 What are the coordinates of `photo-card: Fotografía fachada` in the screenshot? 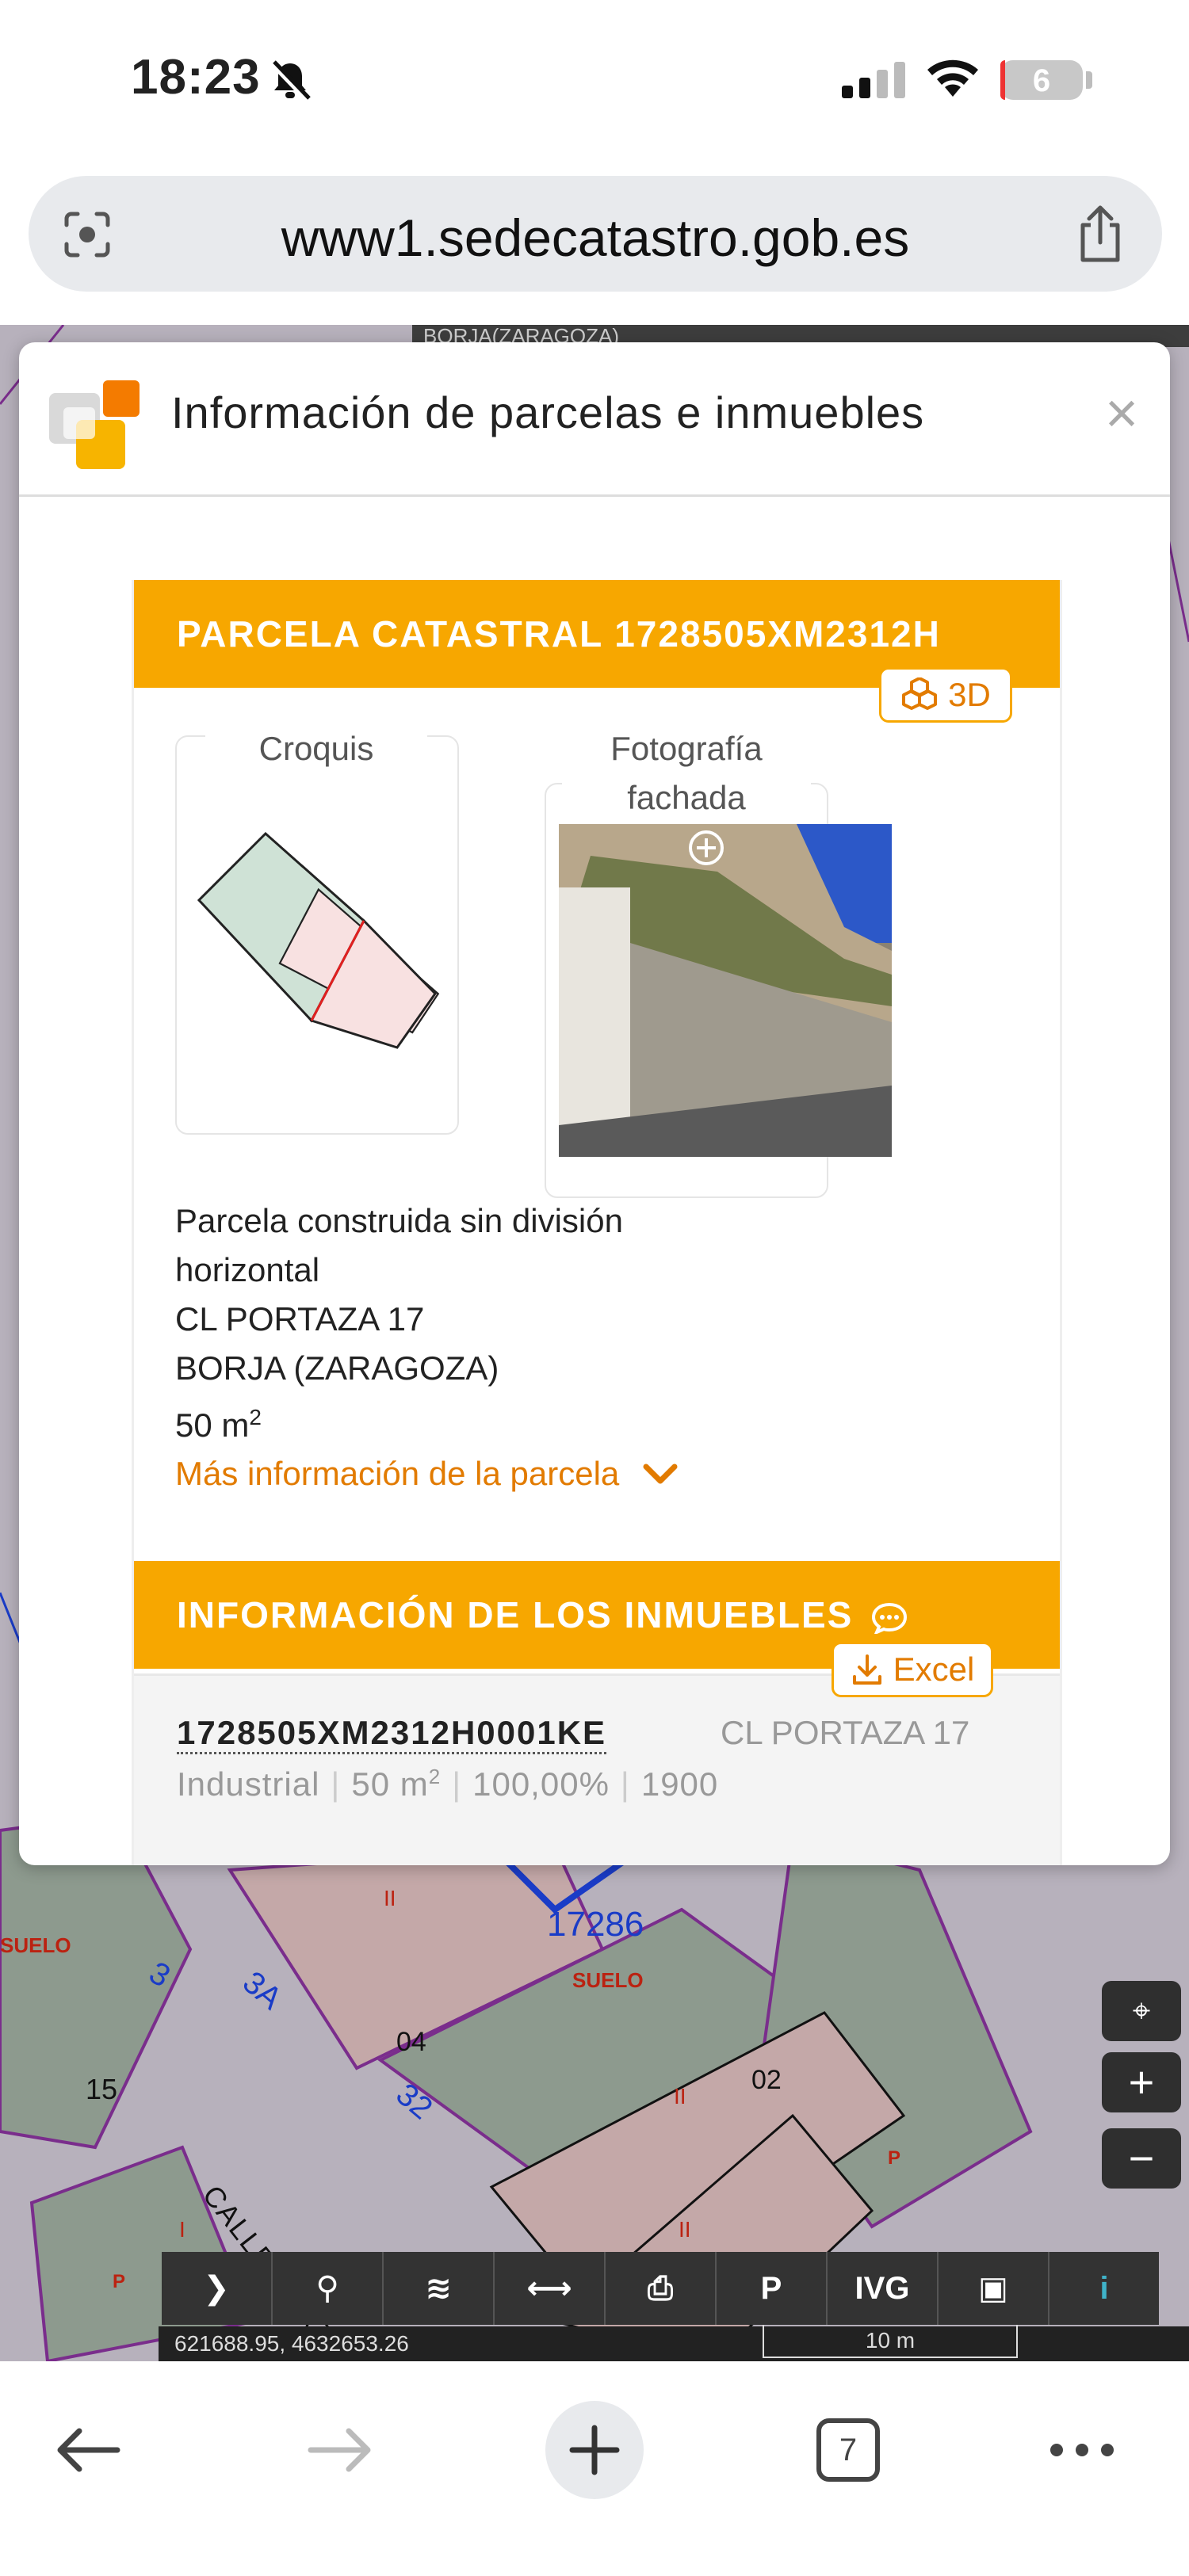 It's located at (718, 961).